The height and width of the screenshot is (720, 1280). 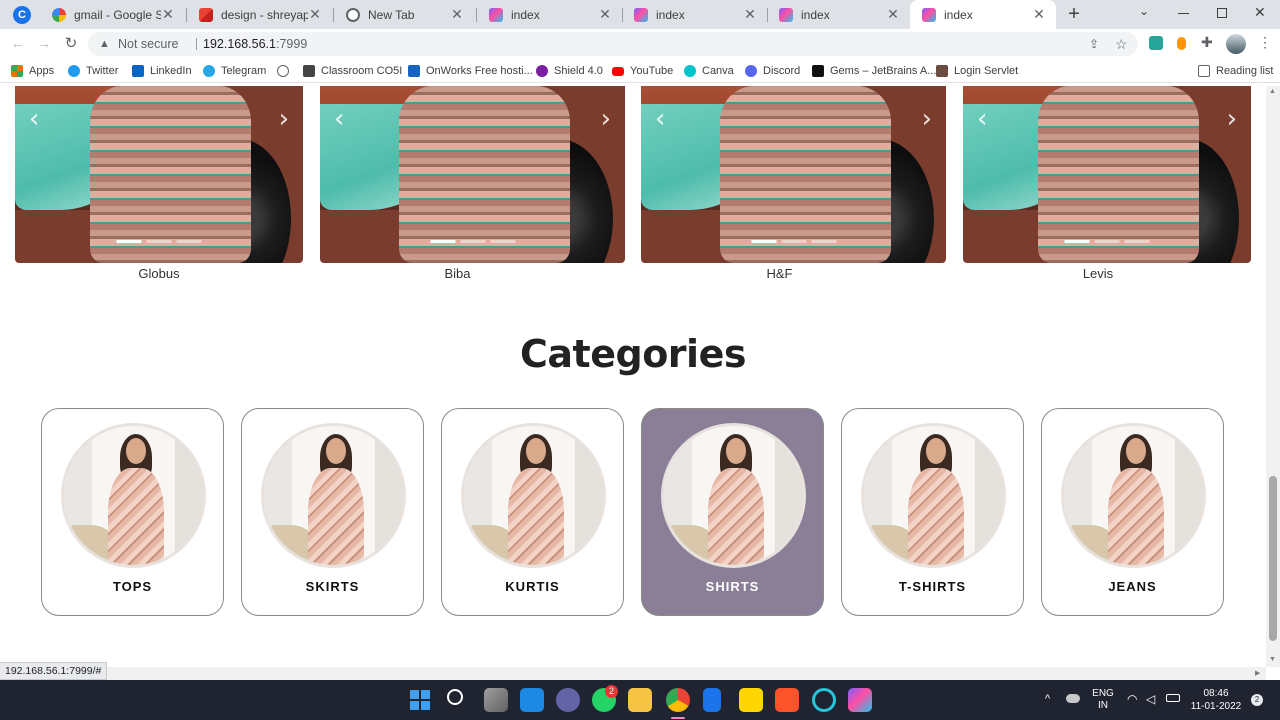 I want to click on tab-2: design - shreyaparas ✕, so click(x=259, y=14).